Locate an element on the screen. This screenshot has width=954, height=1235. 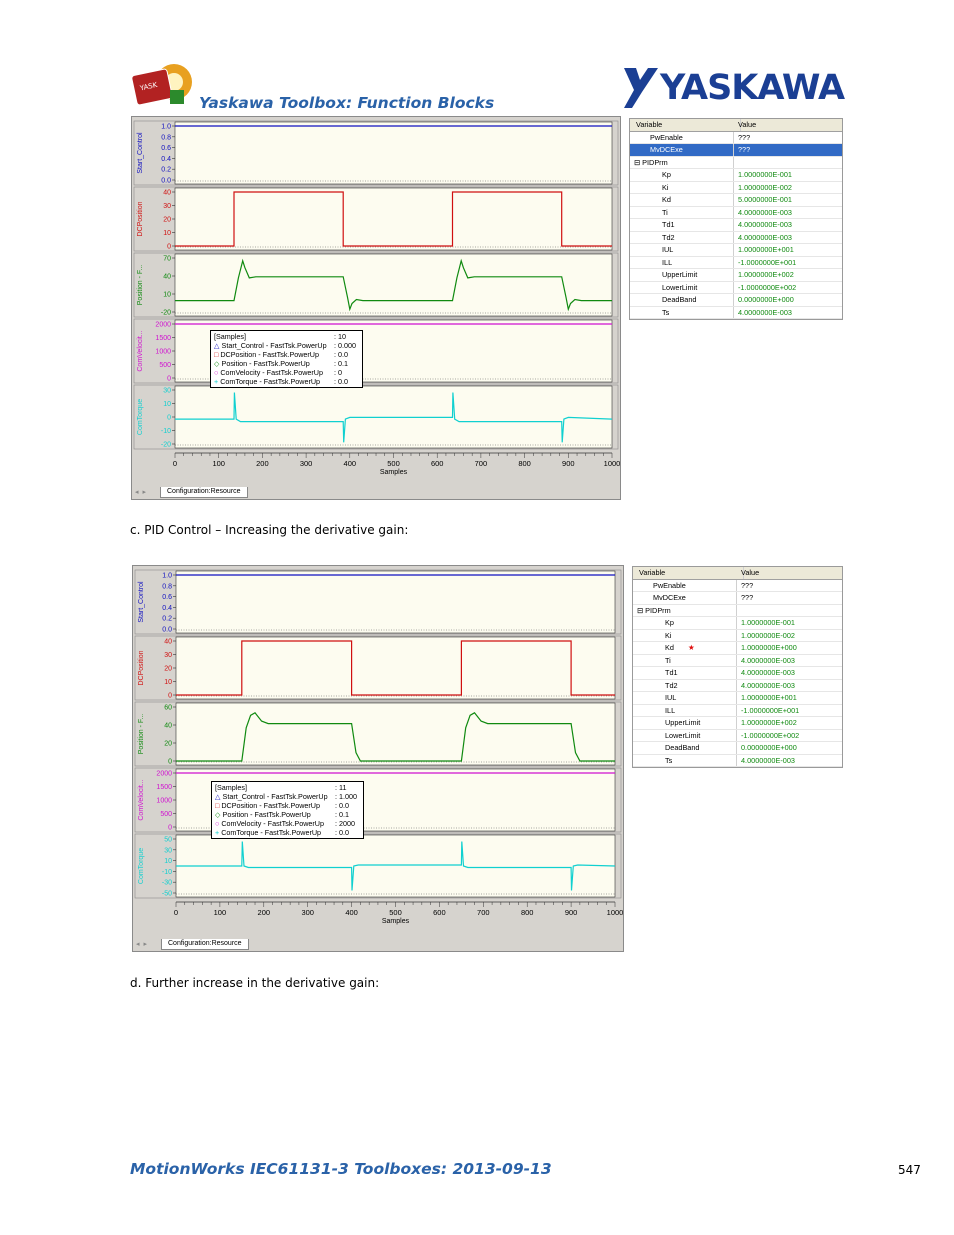
variable-name: Kd is located at coordinates (666, 199).